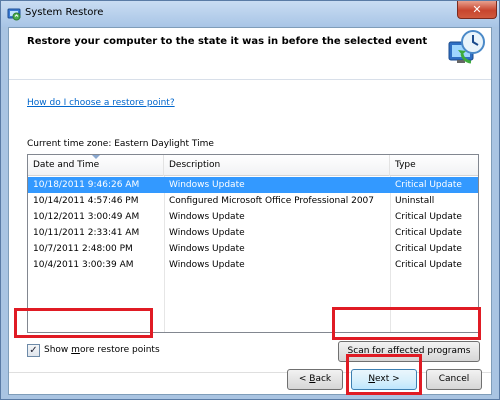 The height and width of the screenshot is (400, 500). I want to click on checkmark-icon: ✓, so click(33, 350).